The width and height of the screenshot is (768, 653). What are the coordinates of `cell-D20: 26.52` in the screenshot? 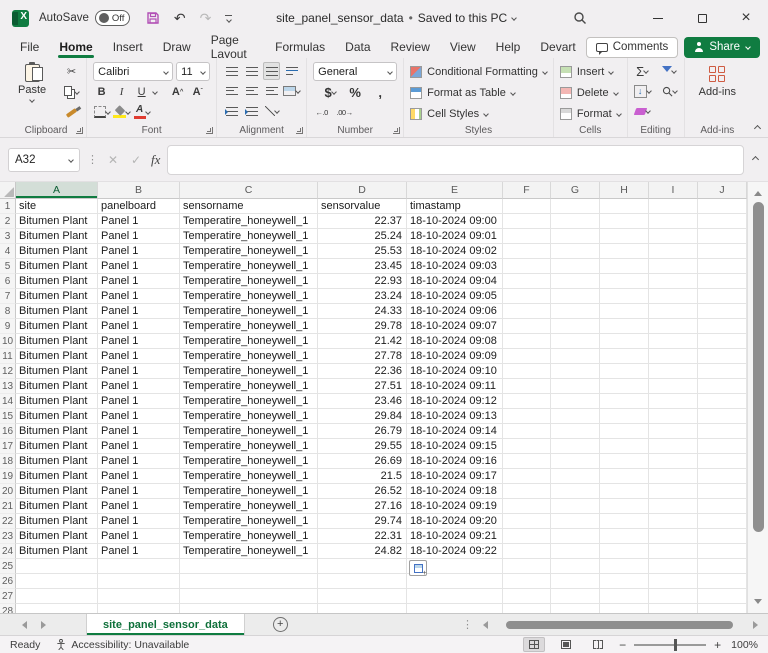 It's located at (362, 491).